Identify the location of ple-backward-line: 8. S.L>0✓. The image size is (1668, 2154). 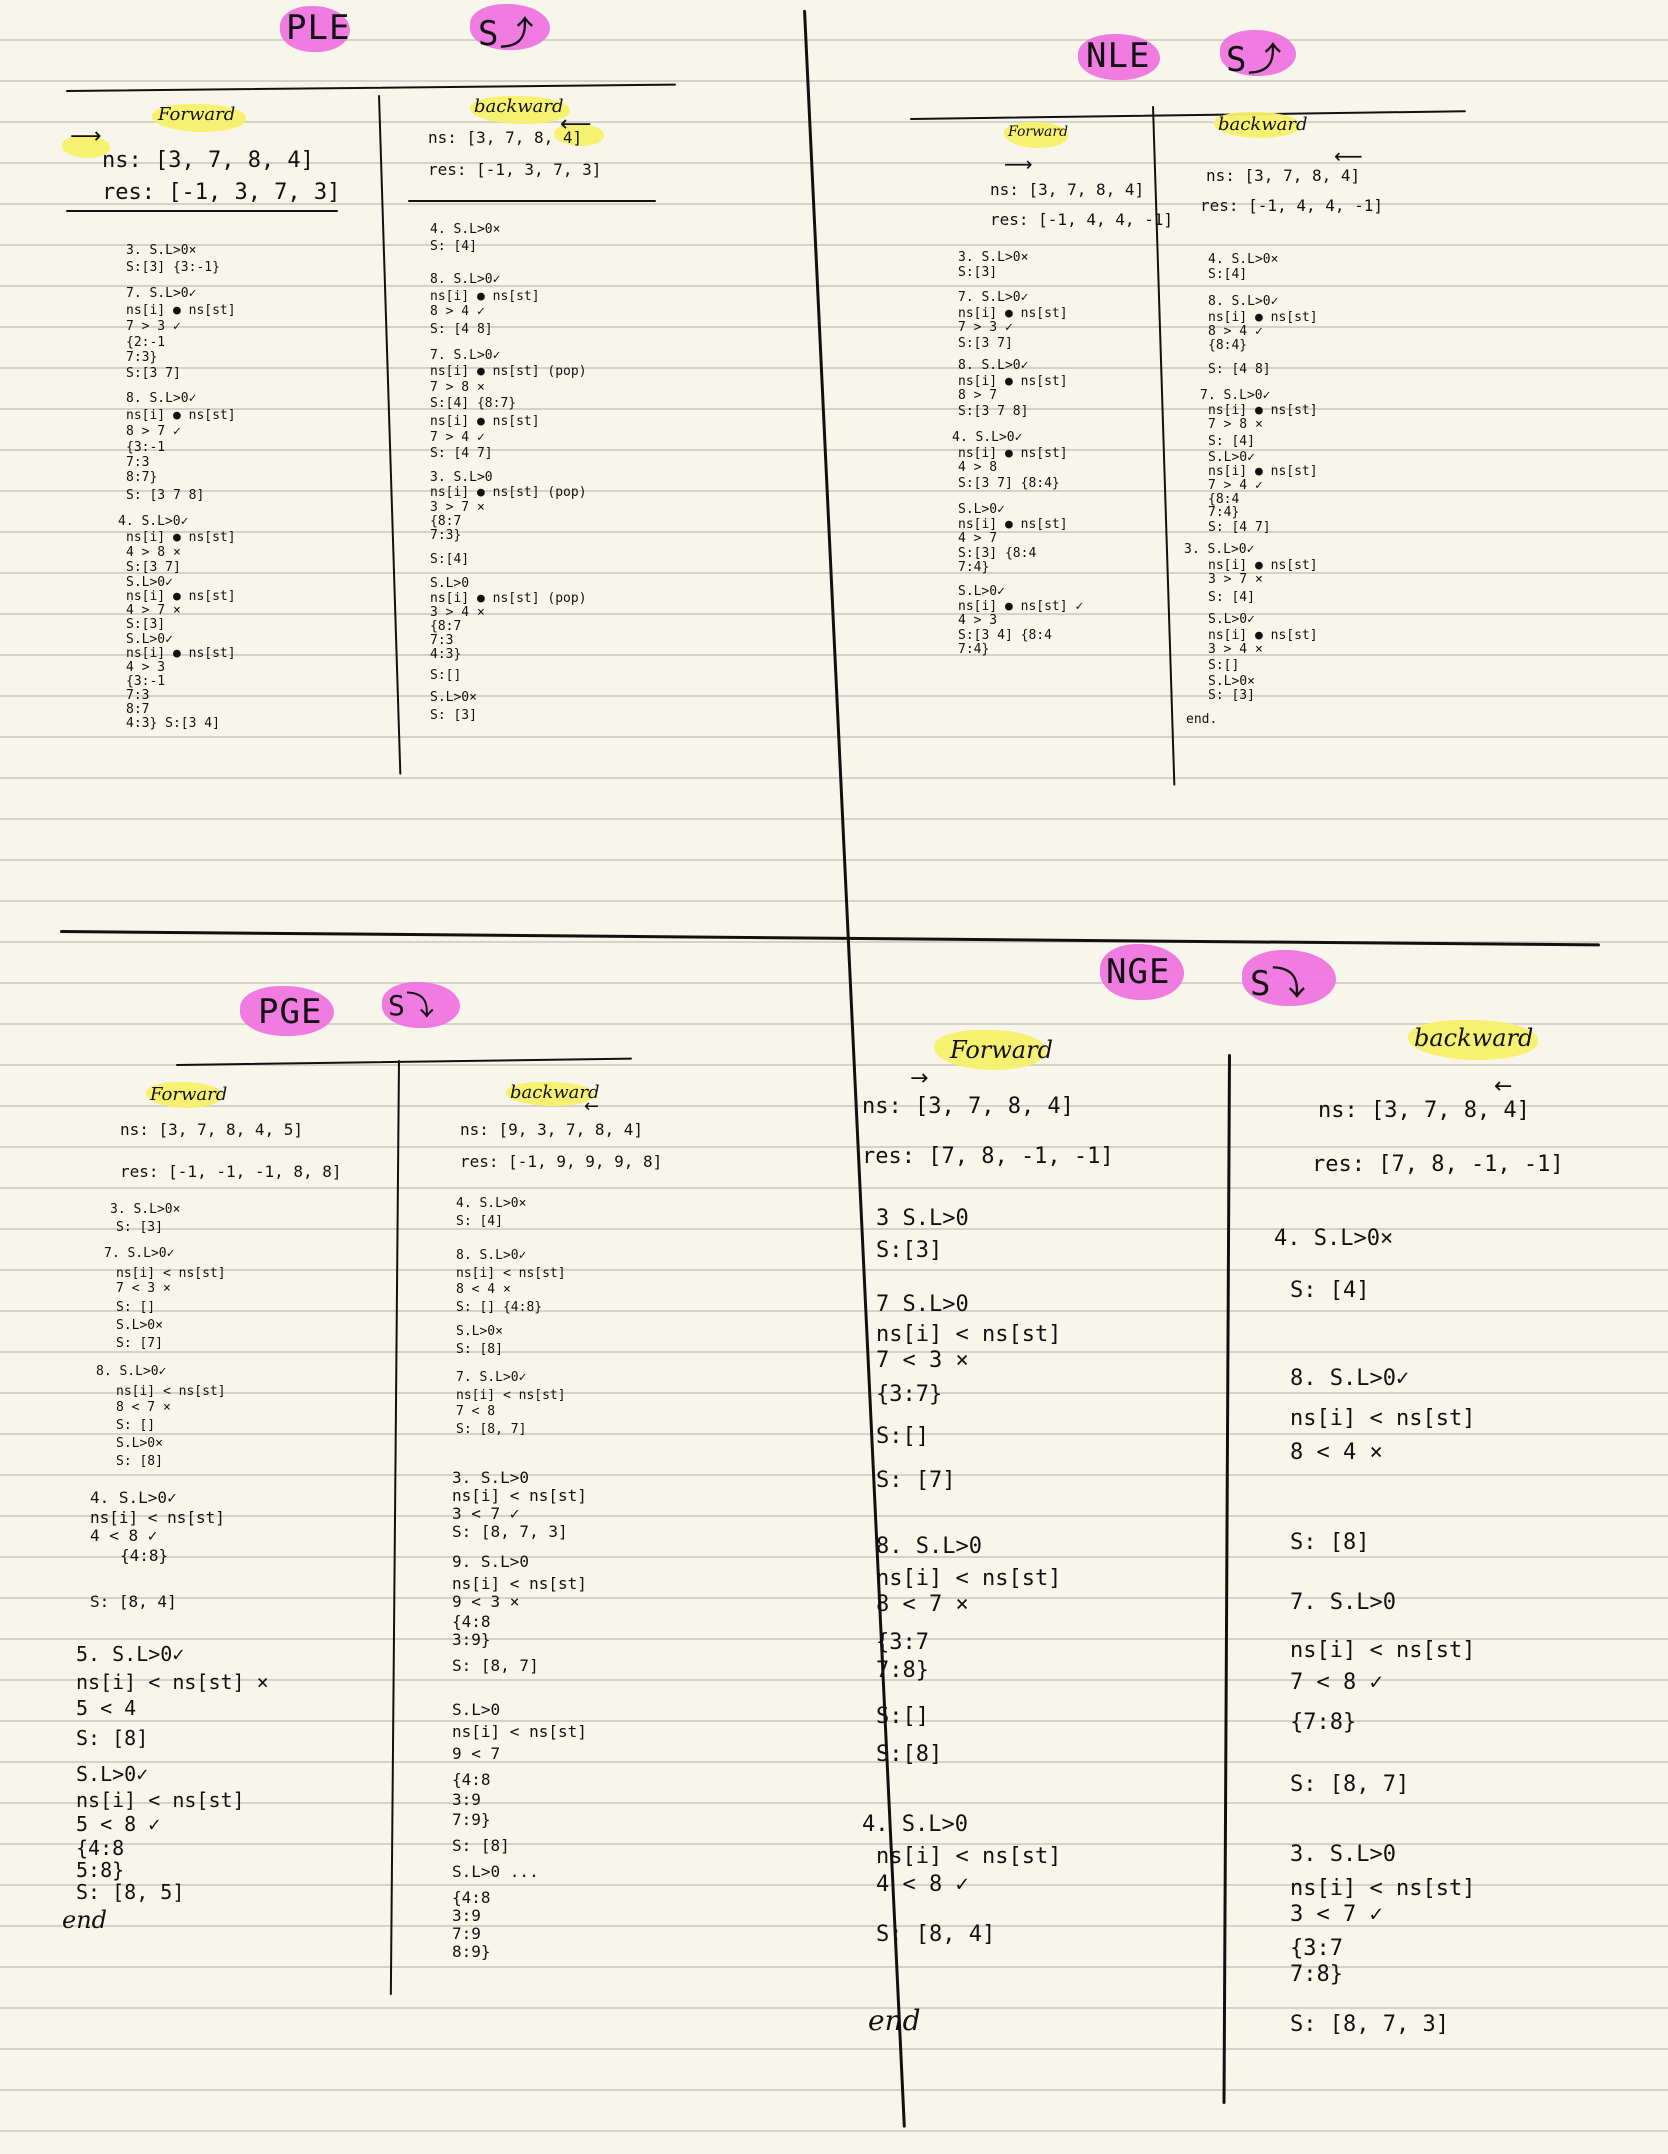
(465, 279).